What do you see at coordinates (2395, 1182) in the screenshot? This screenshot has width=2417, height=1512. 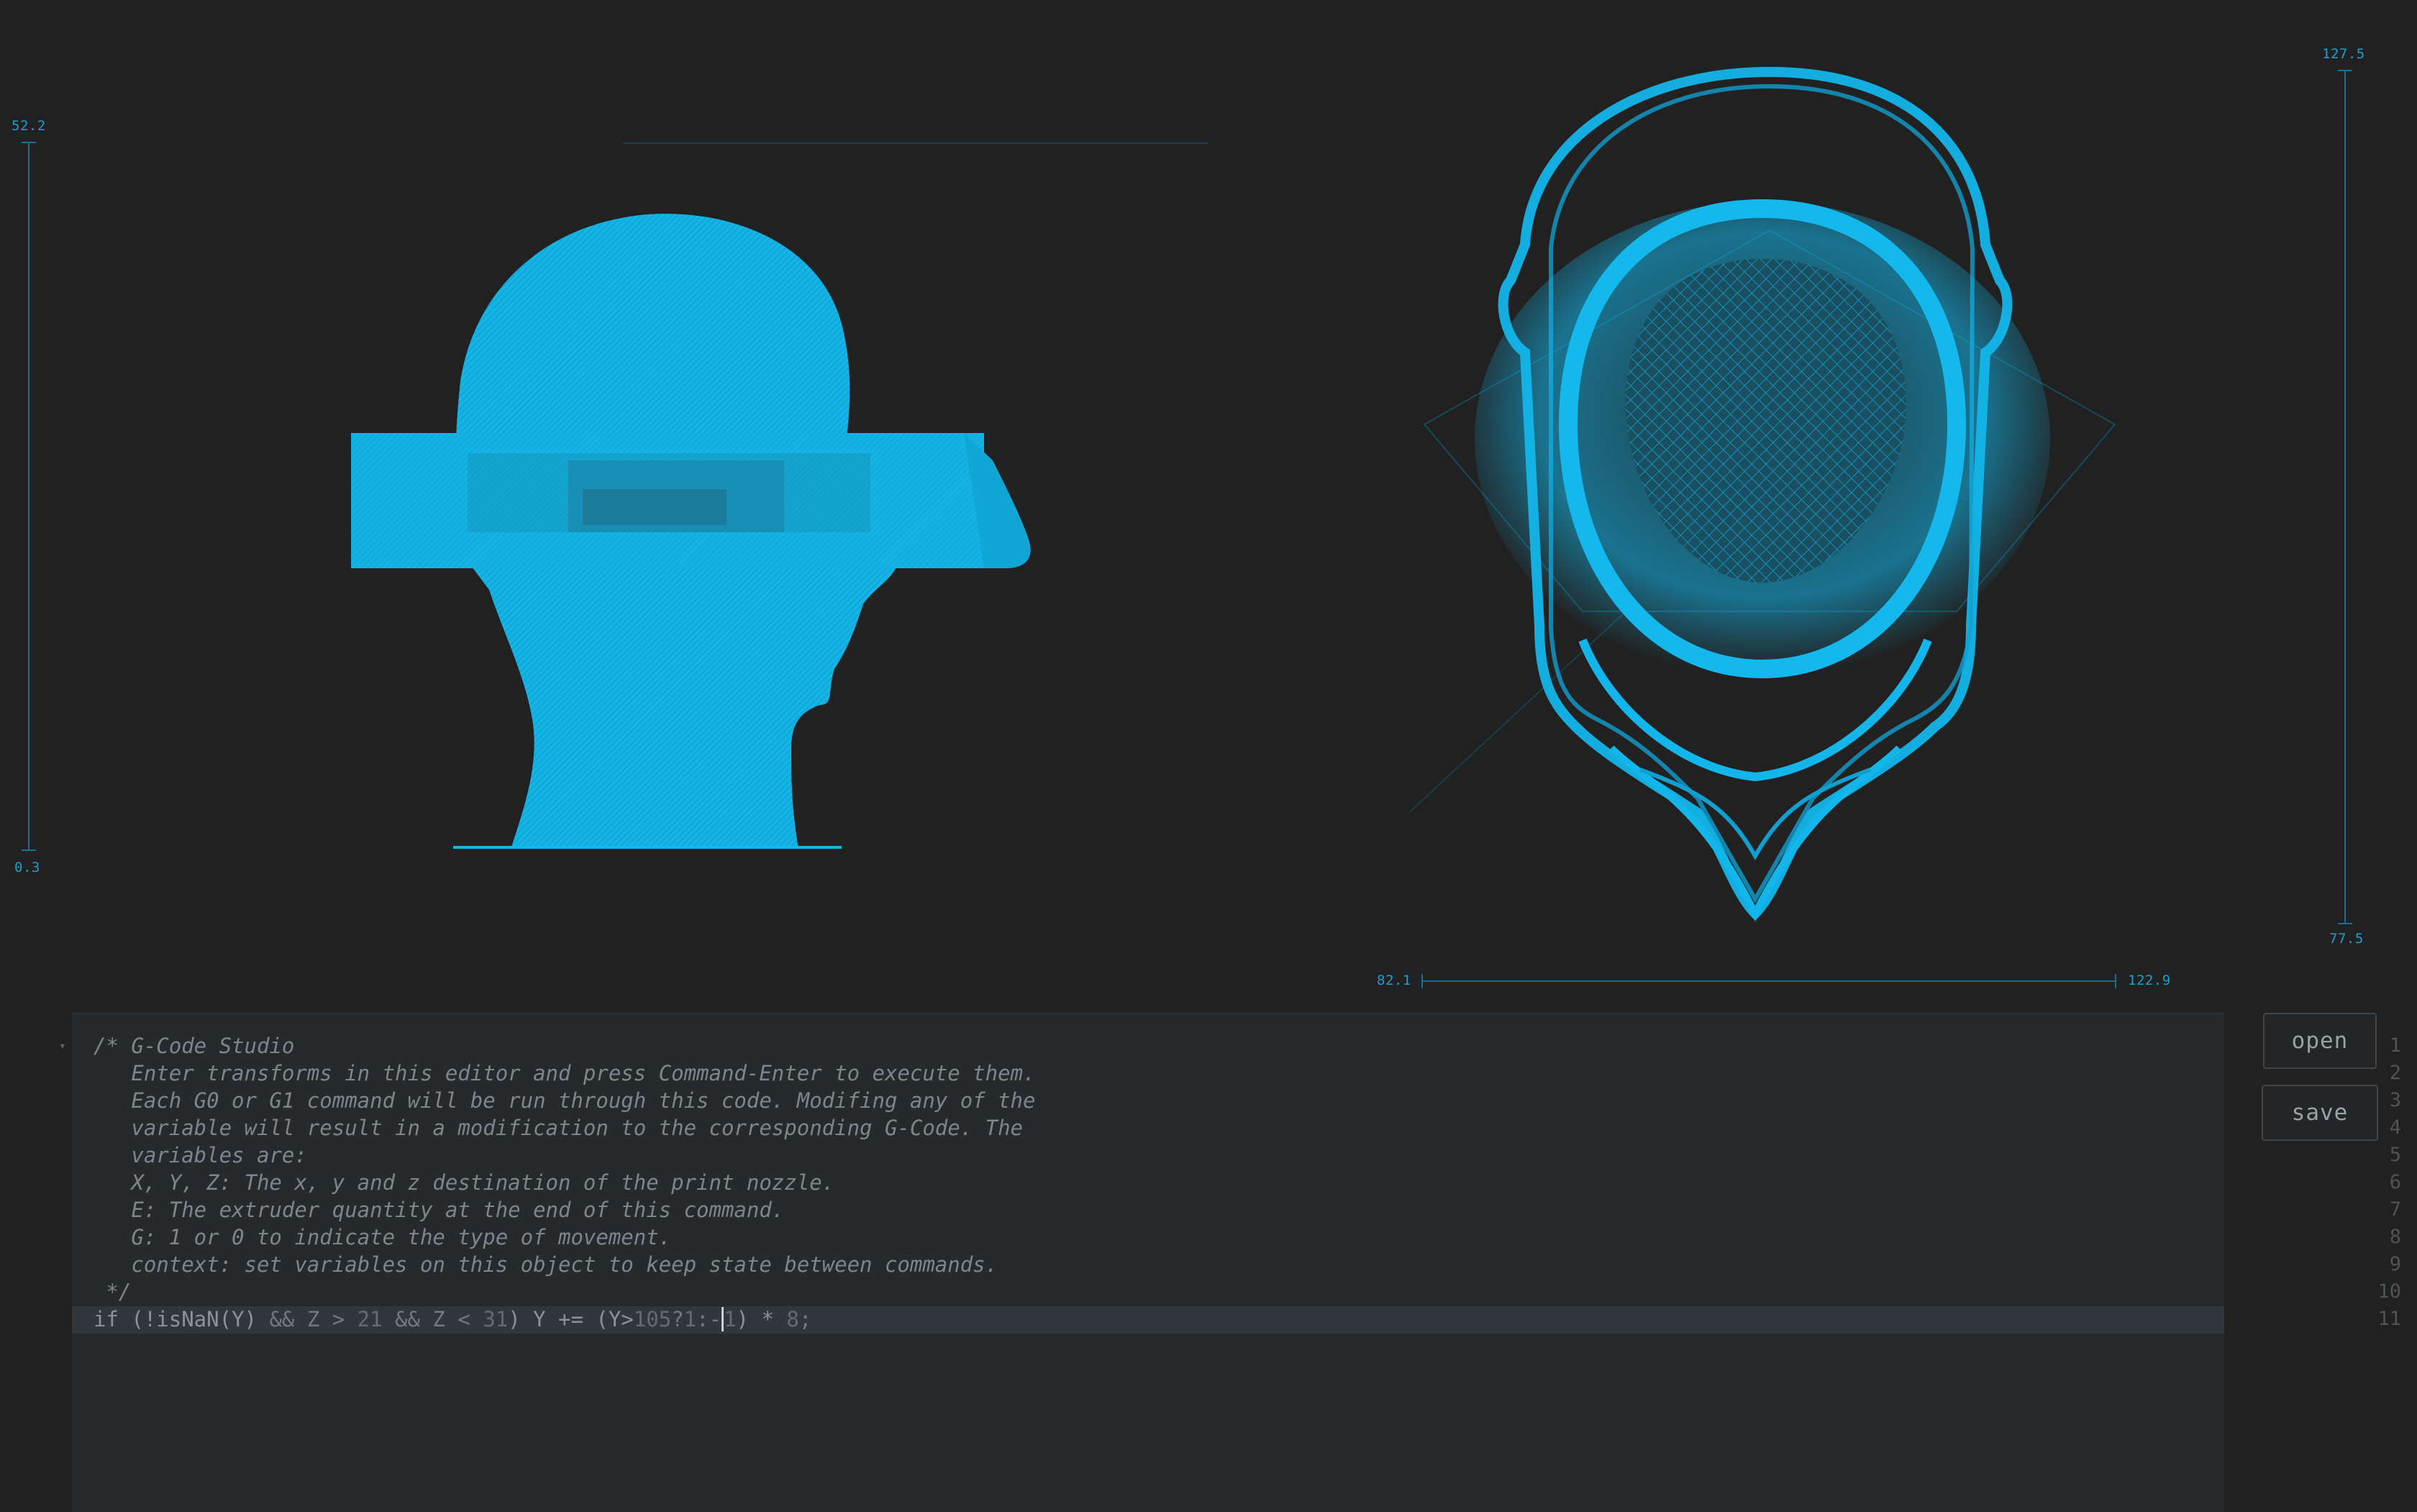 I see `line-number: 6` at bounding box center [2395, 1182].